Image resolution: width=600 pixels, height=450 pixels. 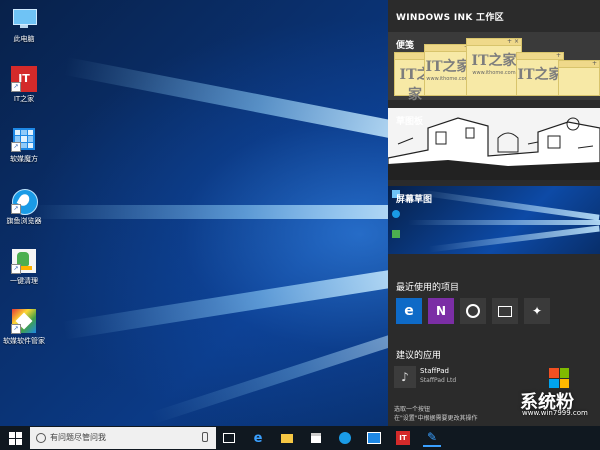 I want to click on cortana-icon, so click(x=41, y=438).